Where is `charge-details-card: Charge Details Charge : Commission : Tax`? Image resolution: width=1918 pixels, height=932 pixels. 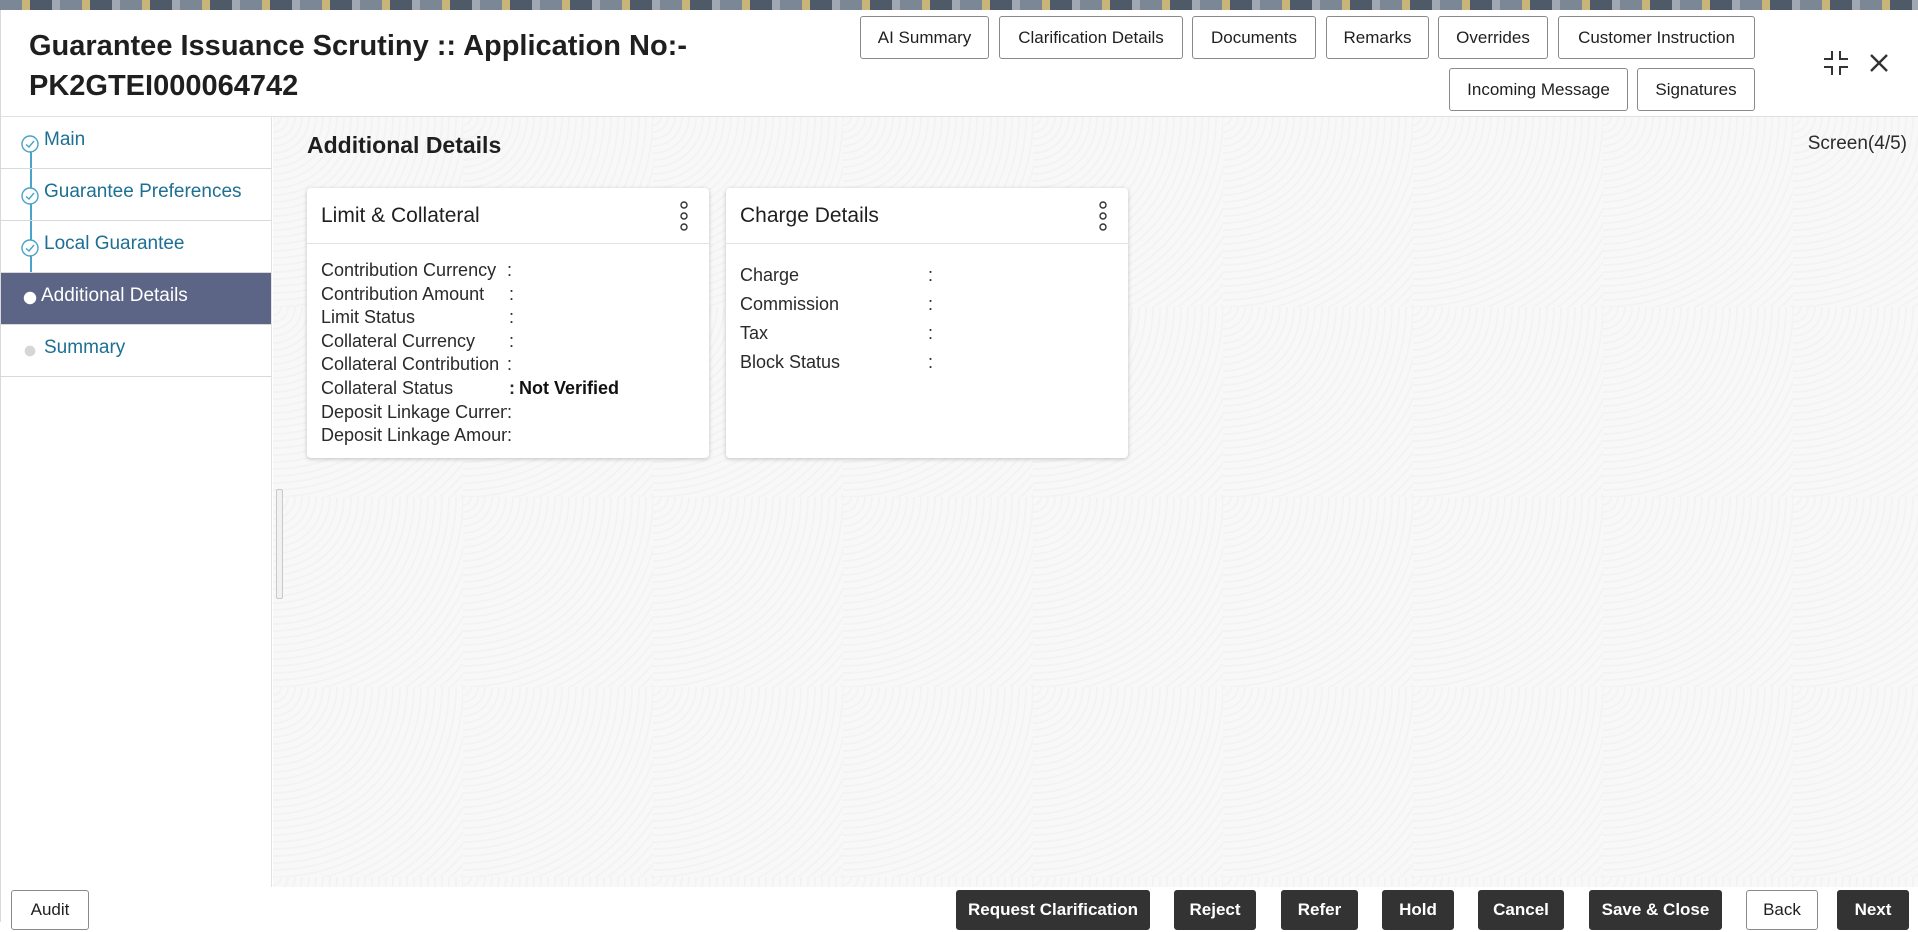
charge-details-card: Charge Details Charge : Commission : Tax is located at coordinates (927, 323).